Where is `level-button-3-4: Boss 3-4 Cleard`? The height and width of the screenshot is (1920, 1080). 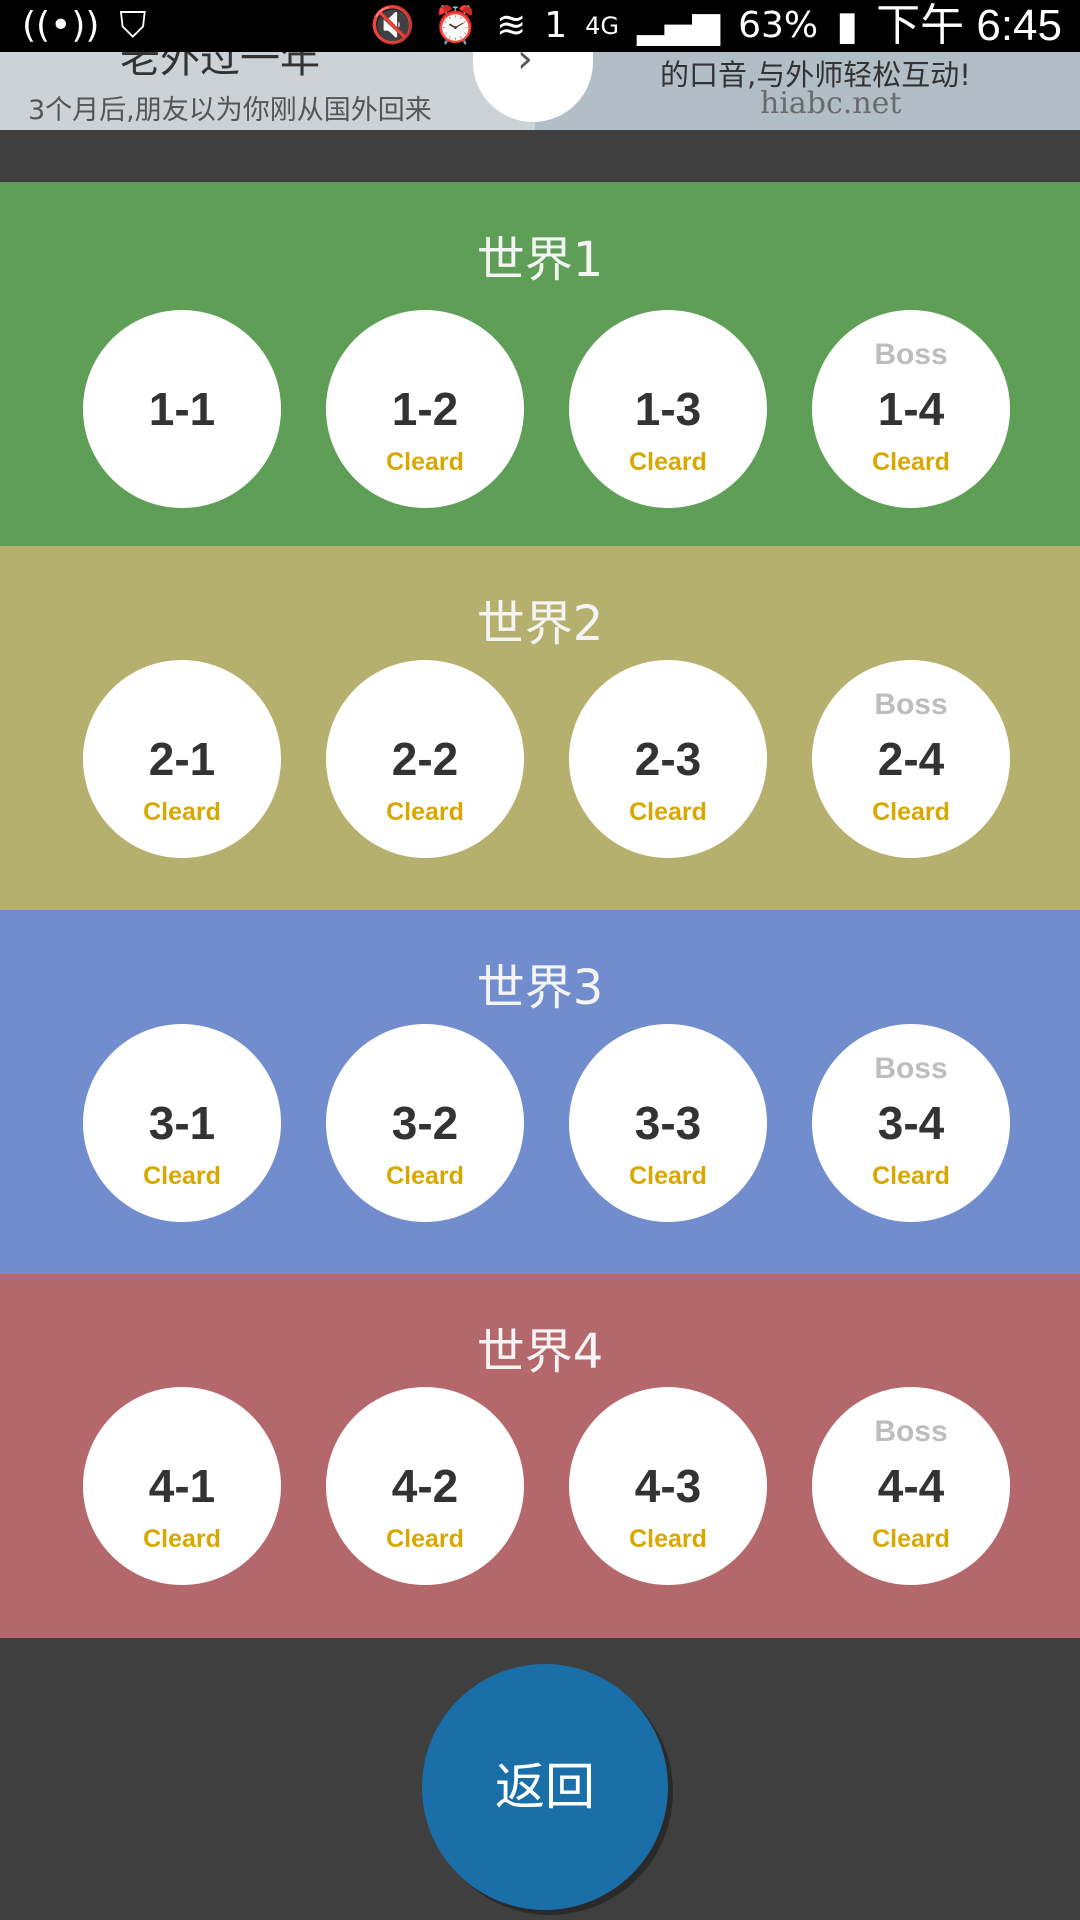 level-button-3-4: Boss 3-4 Cleard is located at coordinates (911, 1123).